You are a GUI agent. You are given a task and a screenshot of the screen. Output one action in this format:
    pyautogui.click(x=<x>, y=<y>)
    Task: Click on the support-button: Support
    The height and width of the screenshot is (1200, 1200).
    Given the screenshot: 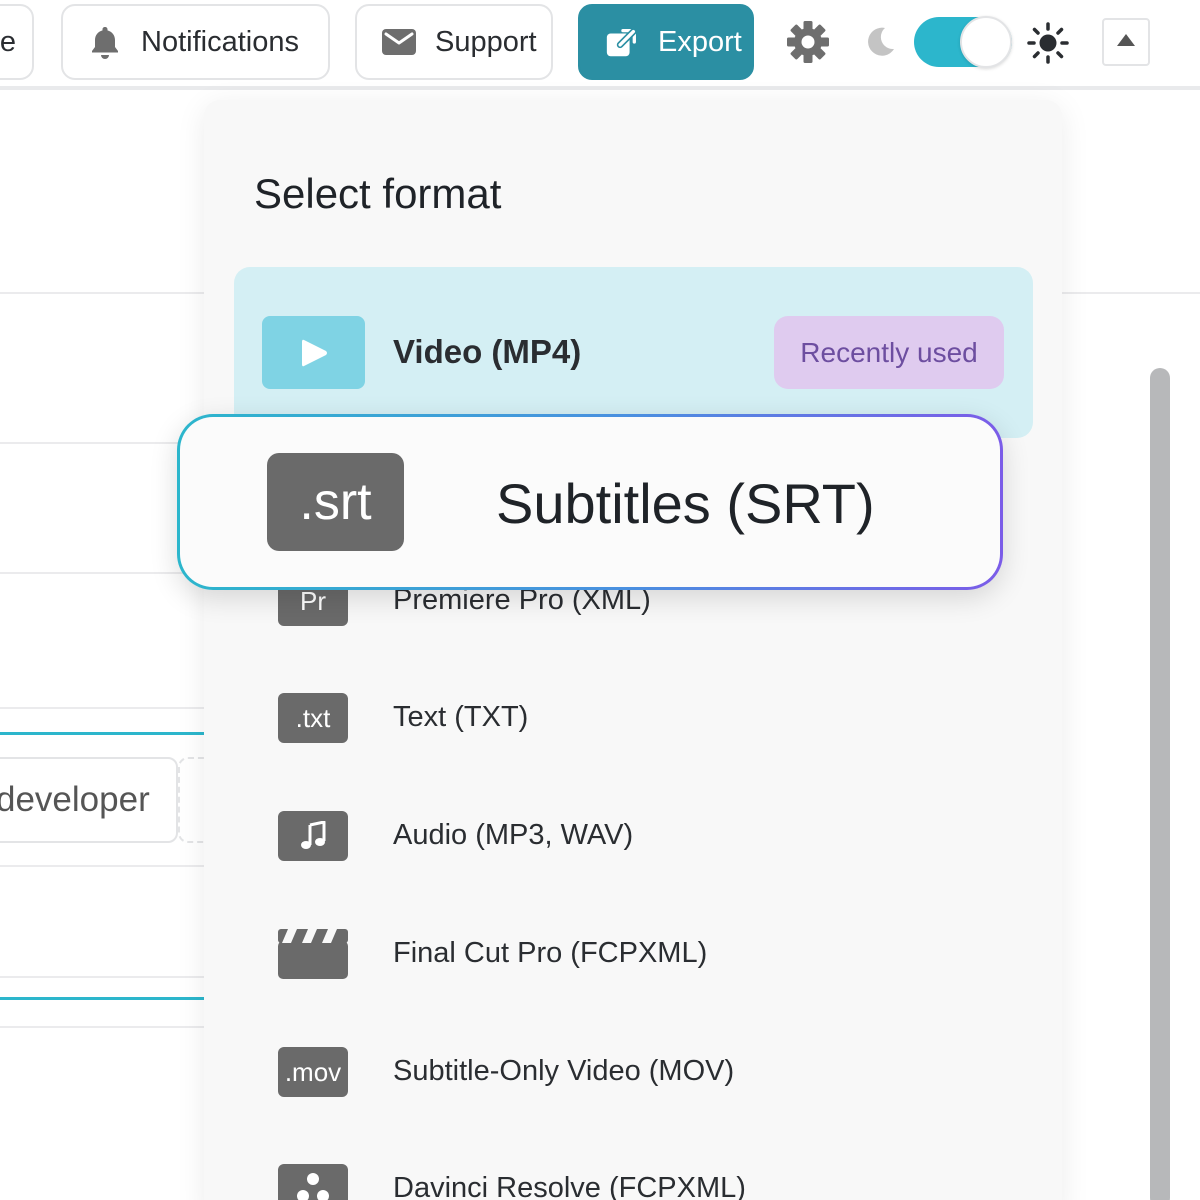 What is the action you would take?
    pyautogui.click(x=454, y=42)
    